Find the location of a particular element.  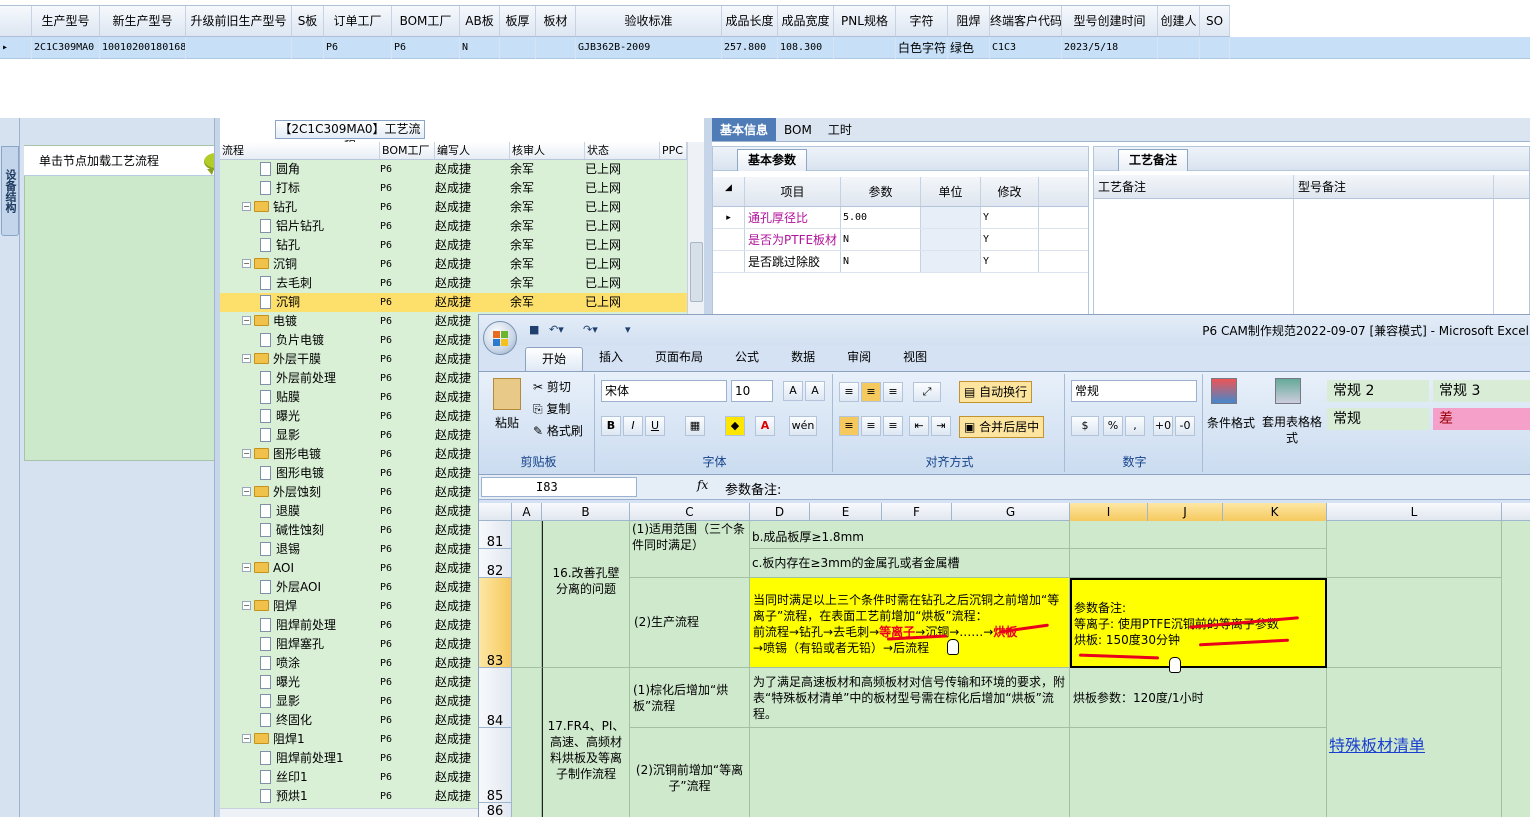

cell-i84: 烘板参数：120度/1小时 is located at coordinates (1198, 698).